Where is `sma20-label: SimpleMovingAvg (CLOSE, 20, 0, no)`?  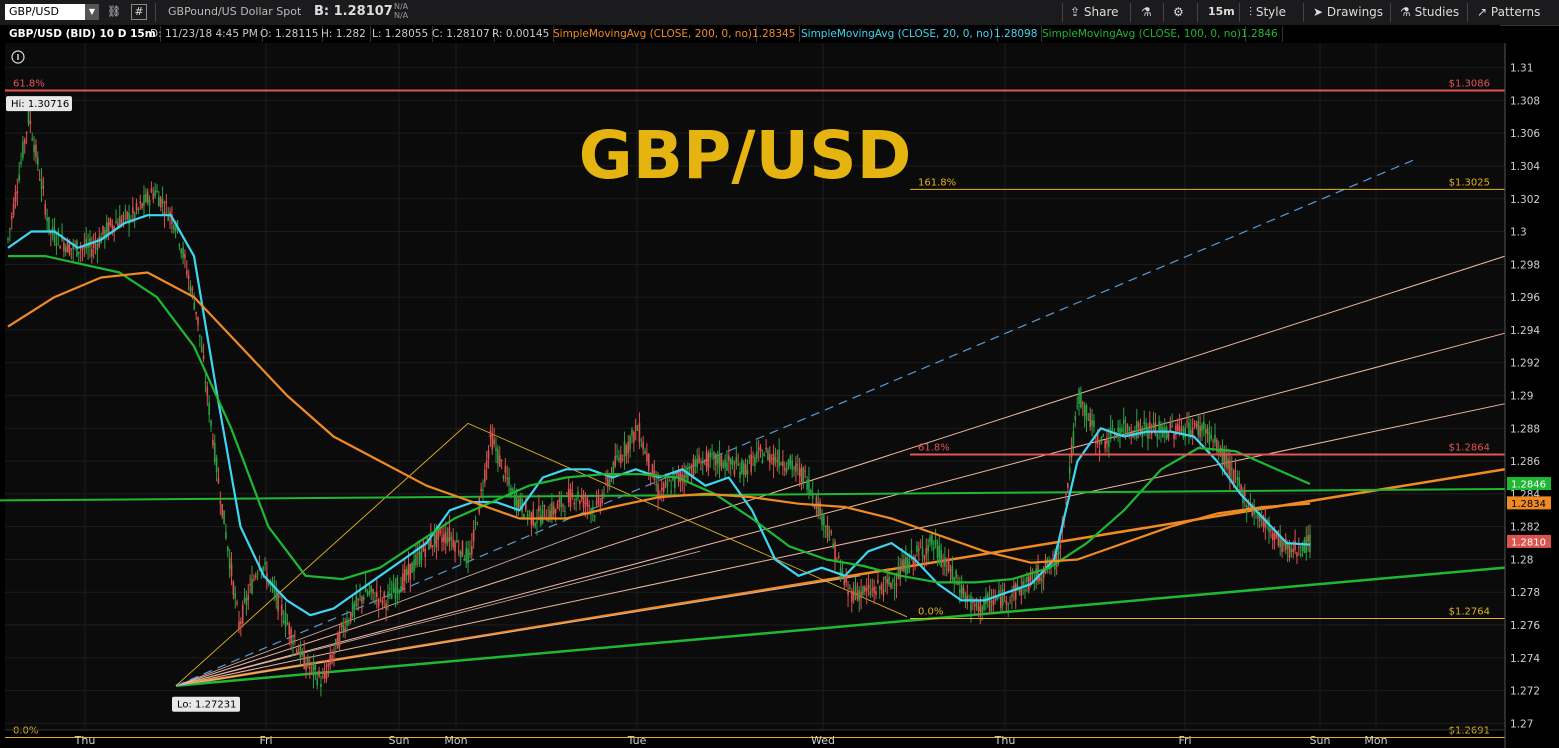
sma20-label: SimpleMovingAvg (CLOSE, 20, 0, no) is located at coordinates (898, 34).